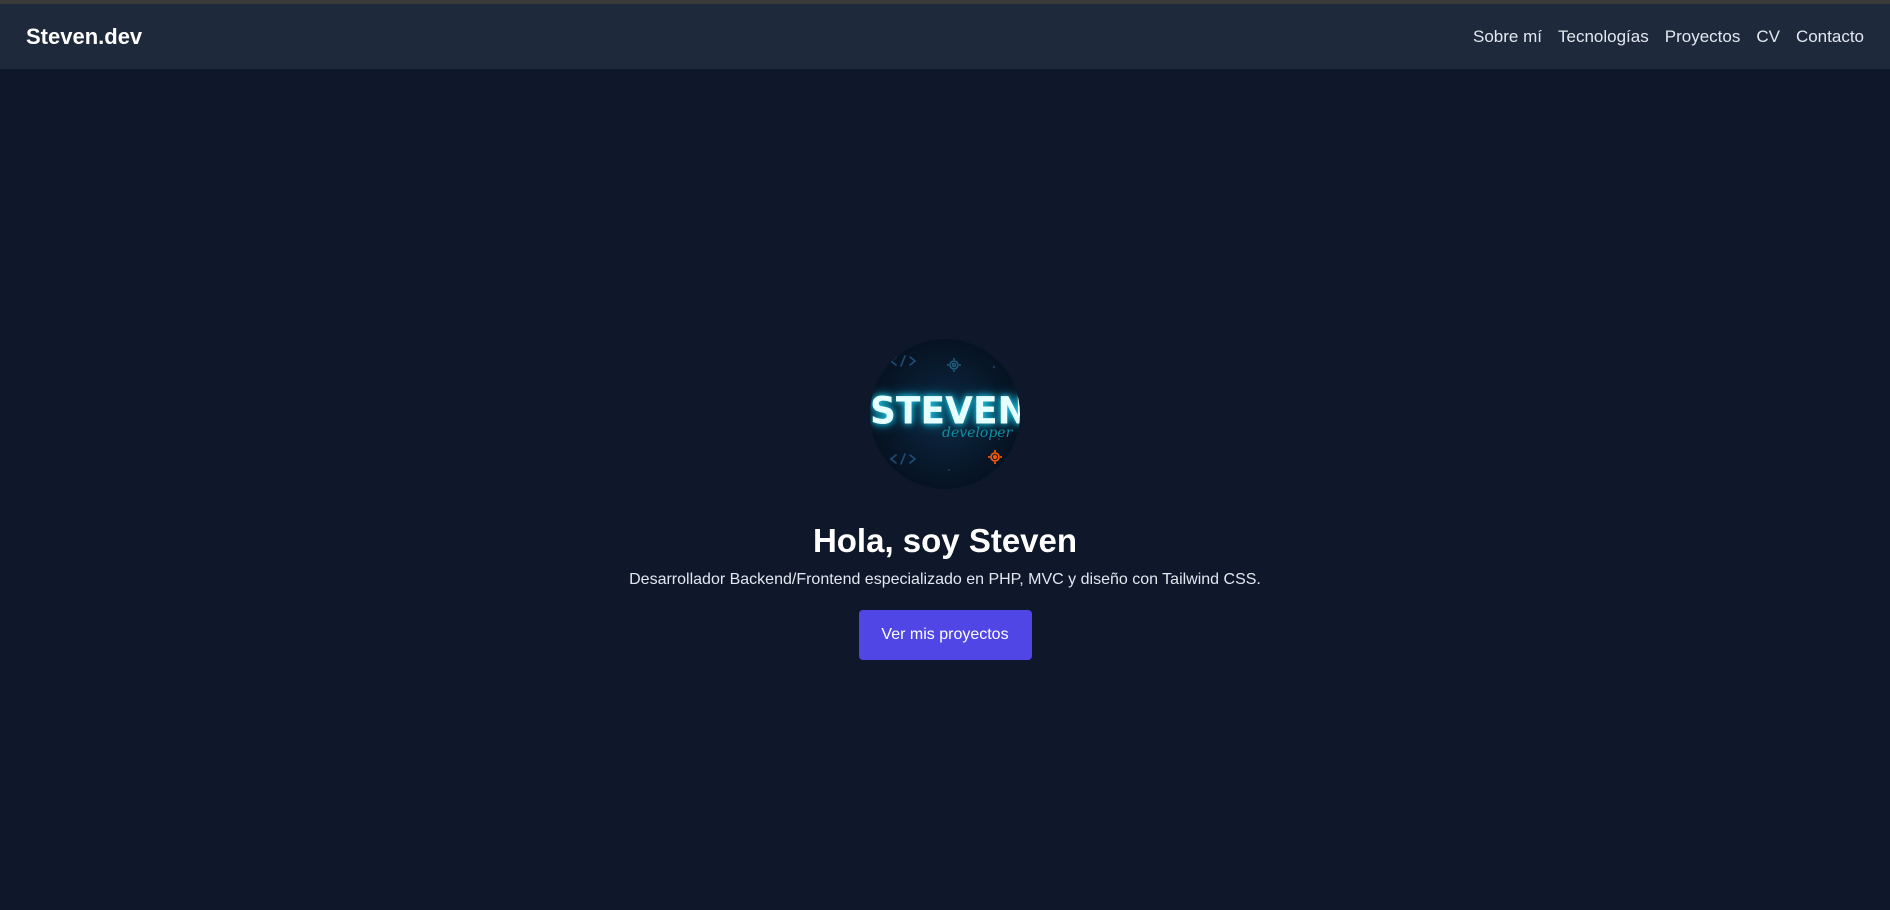  Describe the element at coordinates (977, 433) in the screenshot. I see `logo-subtext: developer` at that location.